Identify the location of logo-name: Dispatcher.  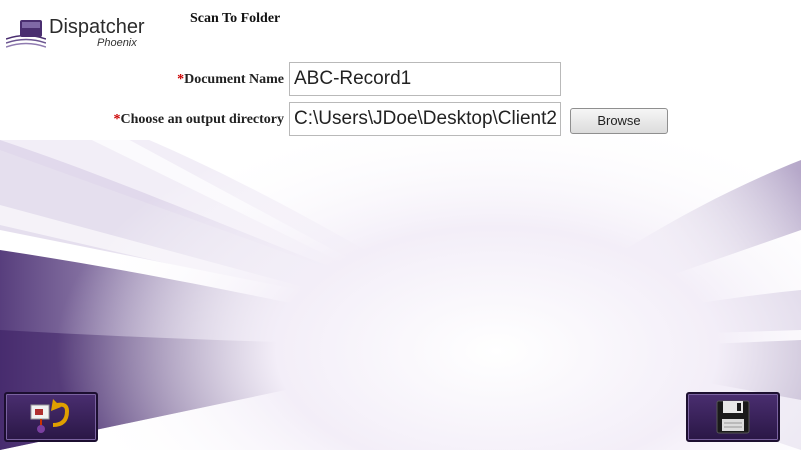
(97, 27).